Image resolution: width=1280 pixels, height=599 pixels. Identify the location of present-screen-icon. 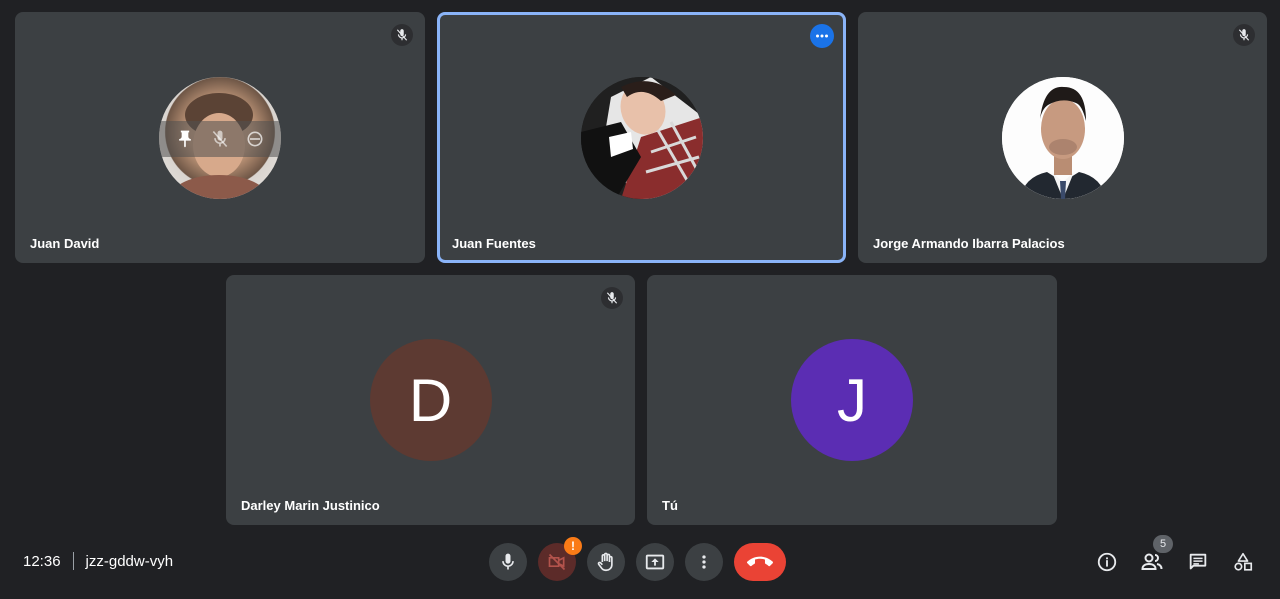
(655, 562).